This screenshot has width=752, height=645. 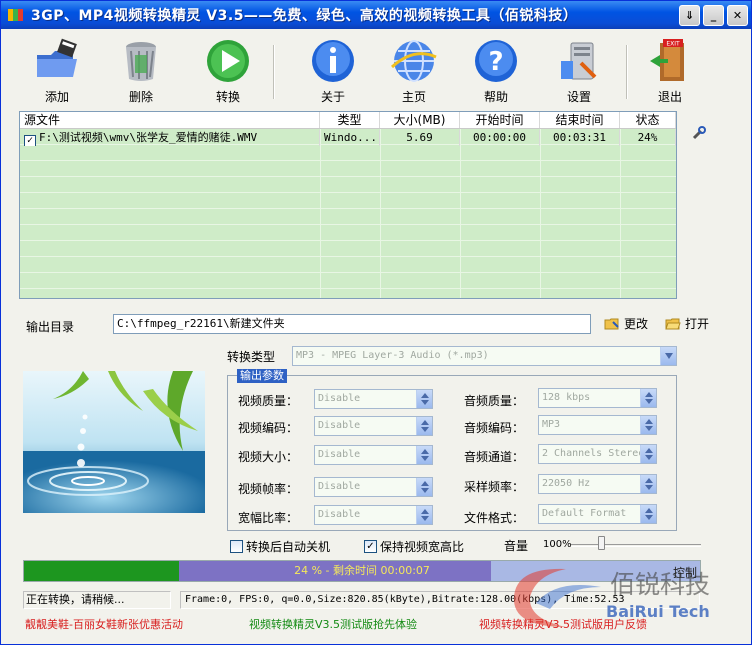 I want to click on exit-button: EXIT 退出, so click(x=670, y=71).